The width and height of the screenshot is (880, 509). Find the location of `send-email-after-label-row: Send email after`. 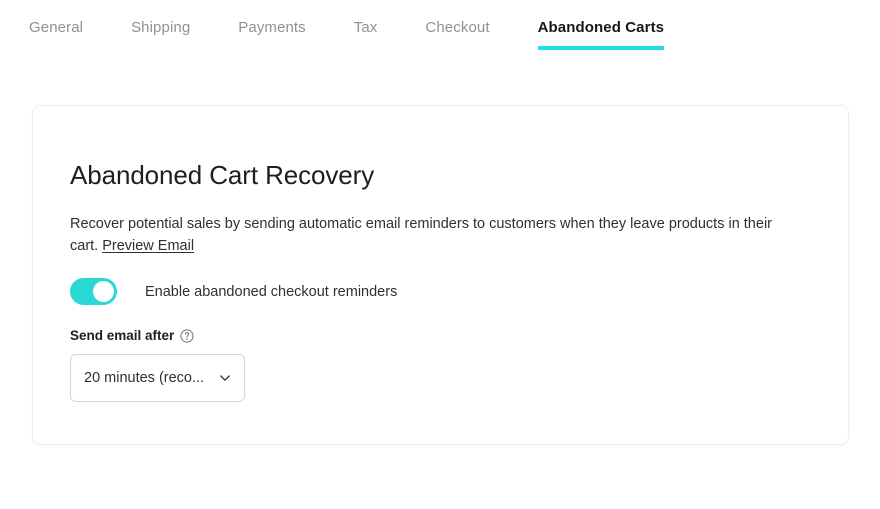

send-email-after-label-row: Send email after is located at coordinates (440, 336).